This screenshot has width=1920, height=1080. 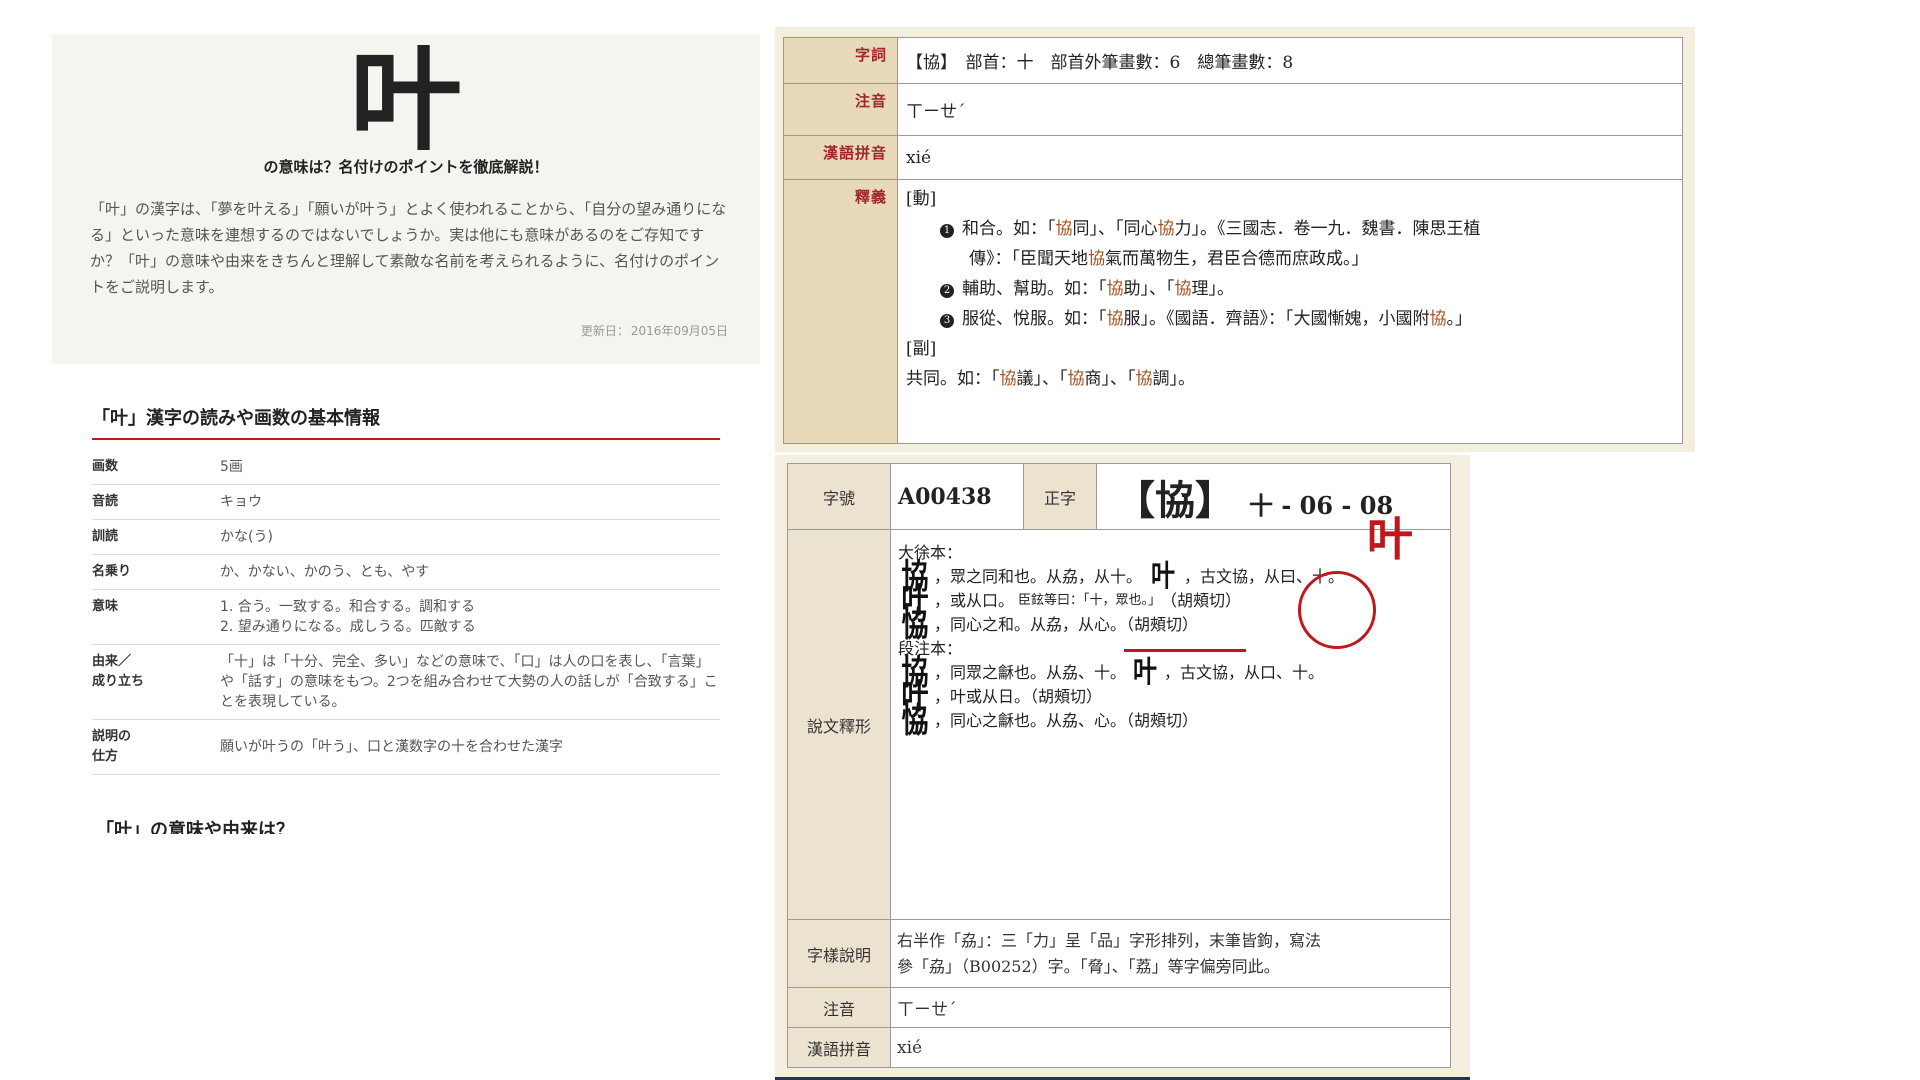 I want to click on table-row: 訓読 かな(う), so click(x=406, y=537).